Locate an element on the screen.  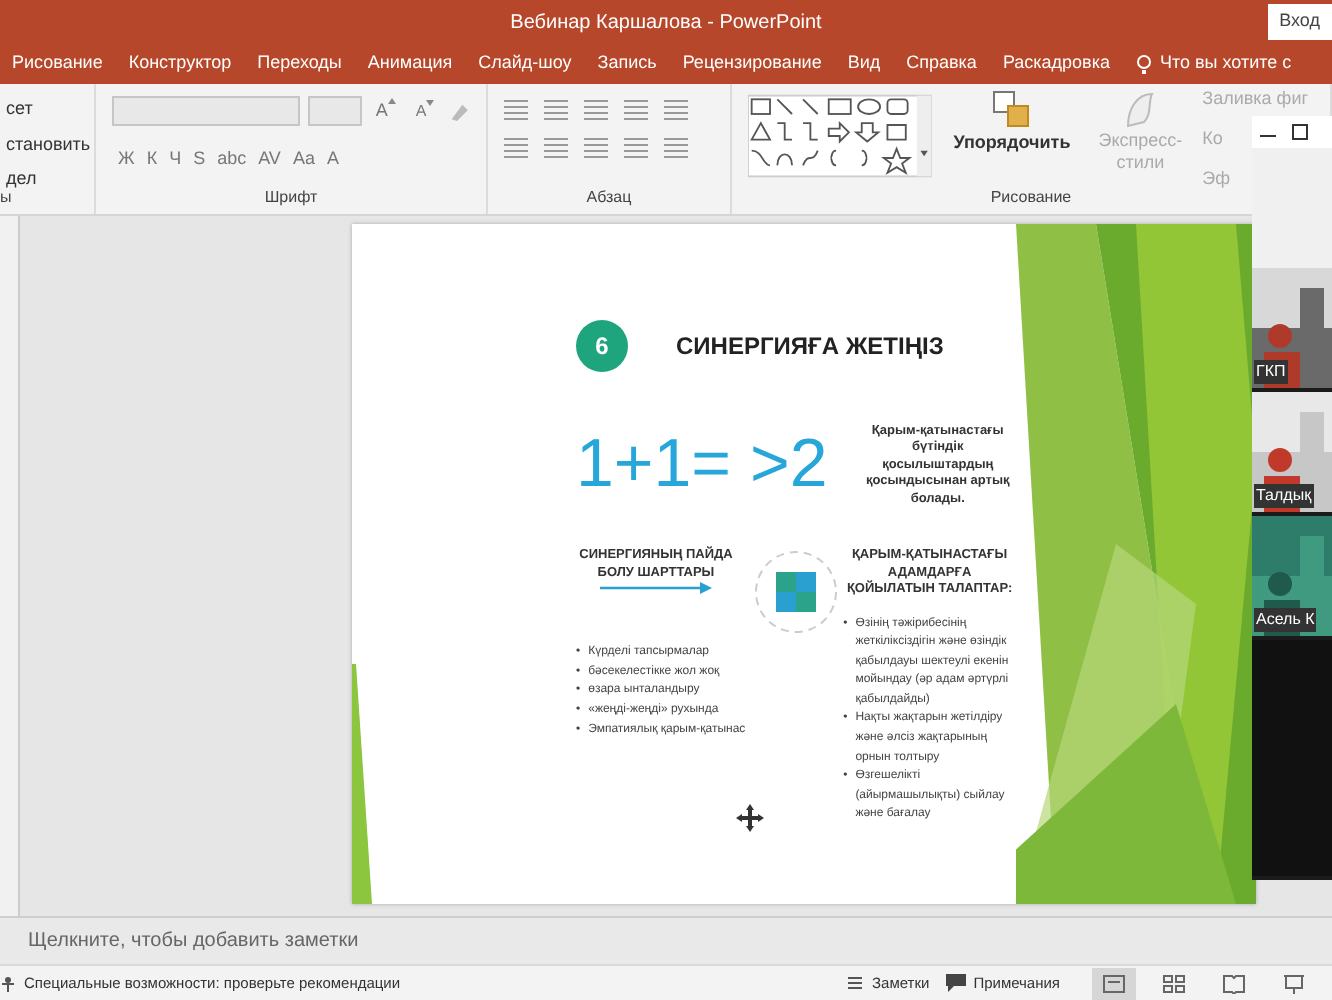
step-number: 6 is located at coordinates (602, 346).